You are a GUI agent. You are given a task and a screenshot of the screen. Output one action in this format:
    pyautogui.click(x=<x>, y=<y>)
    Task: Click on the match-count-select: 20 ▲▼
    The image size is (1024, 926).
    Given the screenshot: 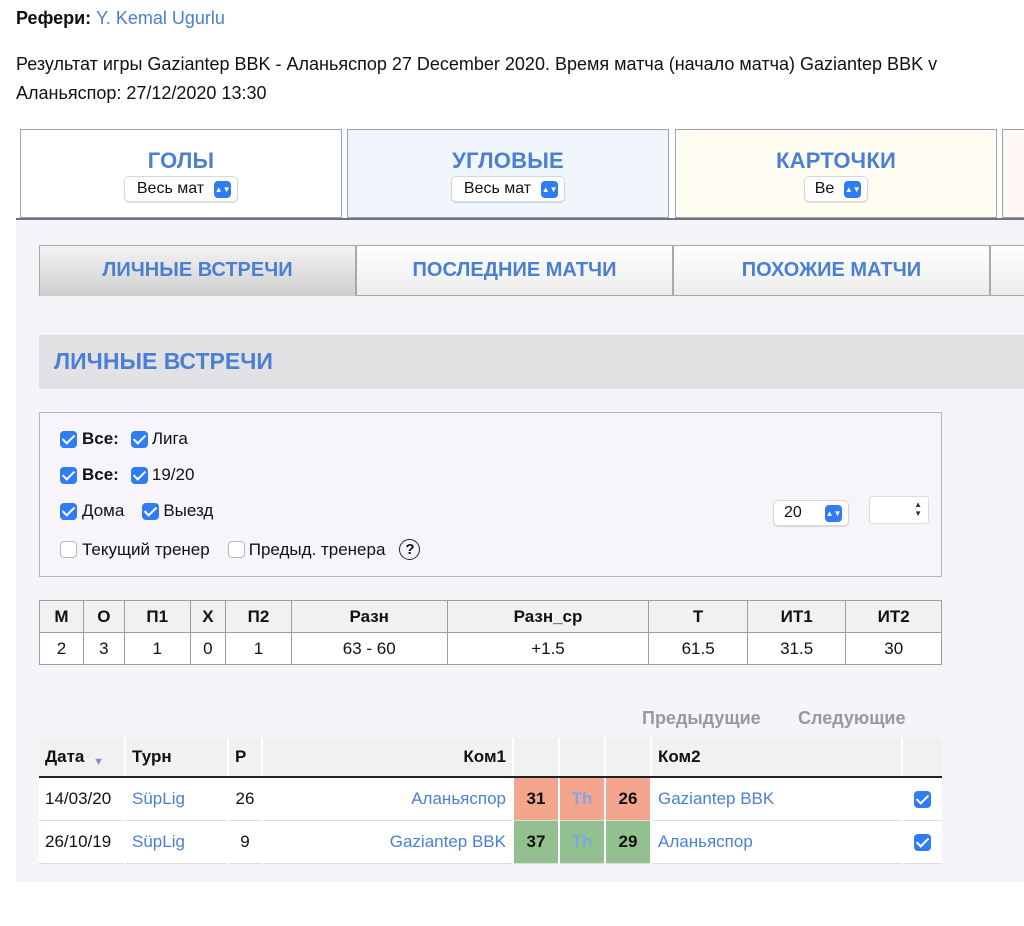 What is the action you would take?
    pyautogui.click(x=811, y=513)
    